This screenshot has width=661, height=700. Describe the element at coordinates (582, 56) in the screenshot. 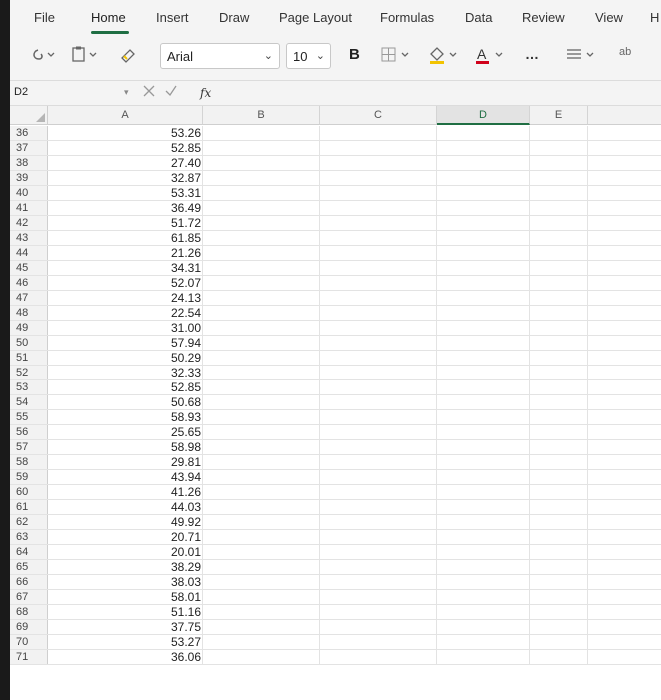

I see `align-button` at that location.